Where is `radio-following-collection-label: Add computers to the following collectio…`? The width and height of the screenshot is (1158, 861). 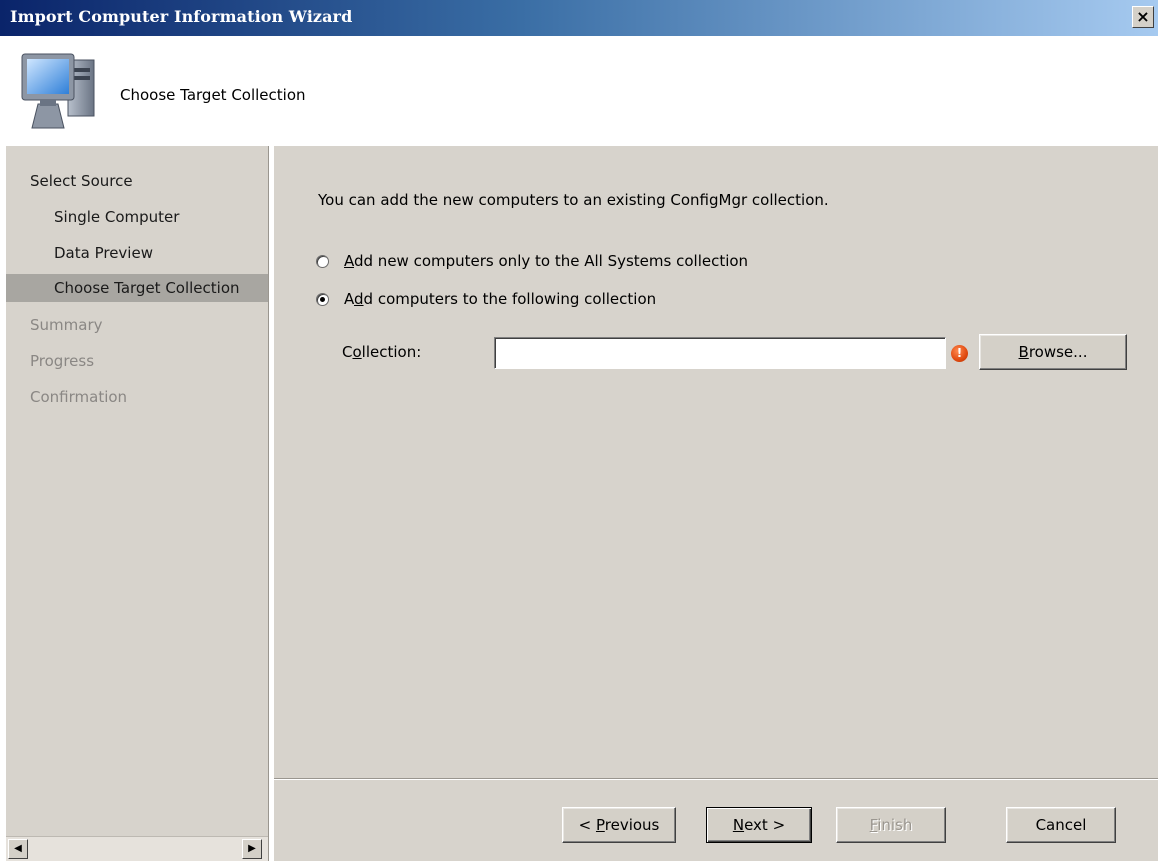 radio-following-collection-label: Add computers to the following collectio… is located at coordinates (500, 299).